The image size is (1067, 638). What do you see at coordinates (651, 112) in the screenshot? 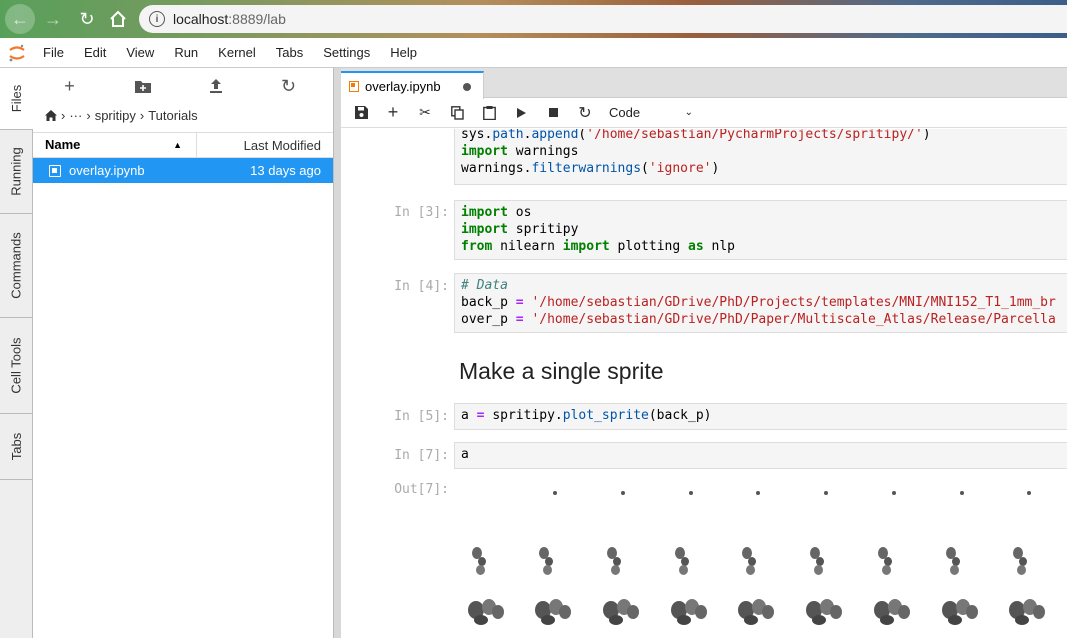
I see `cell-type-select: Code ⌄` at bounding box center [651, 112].